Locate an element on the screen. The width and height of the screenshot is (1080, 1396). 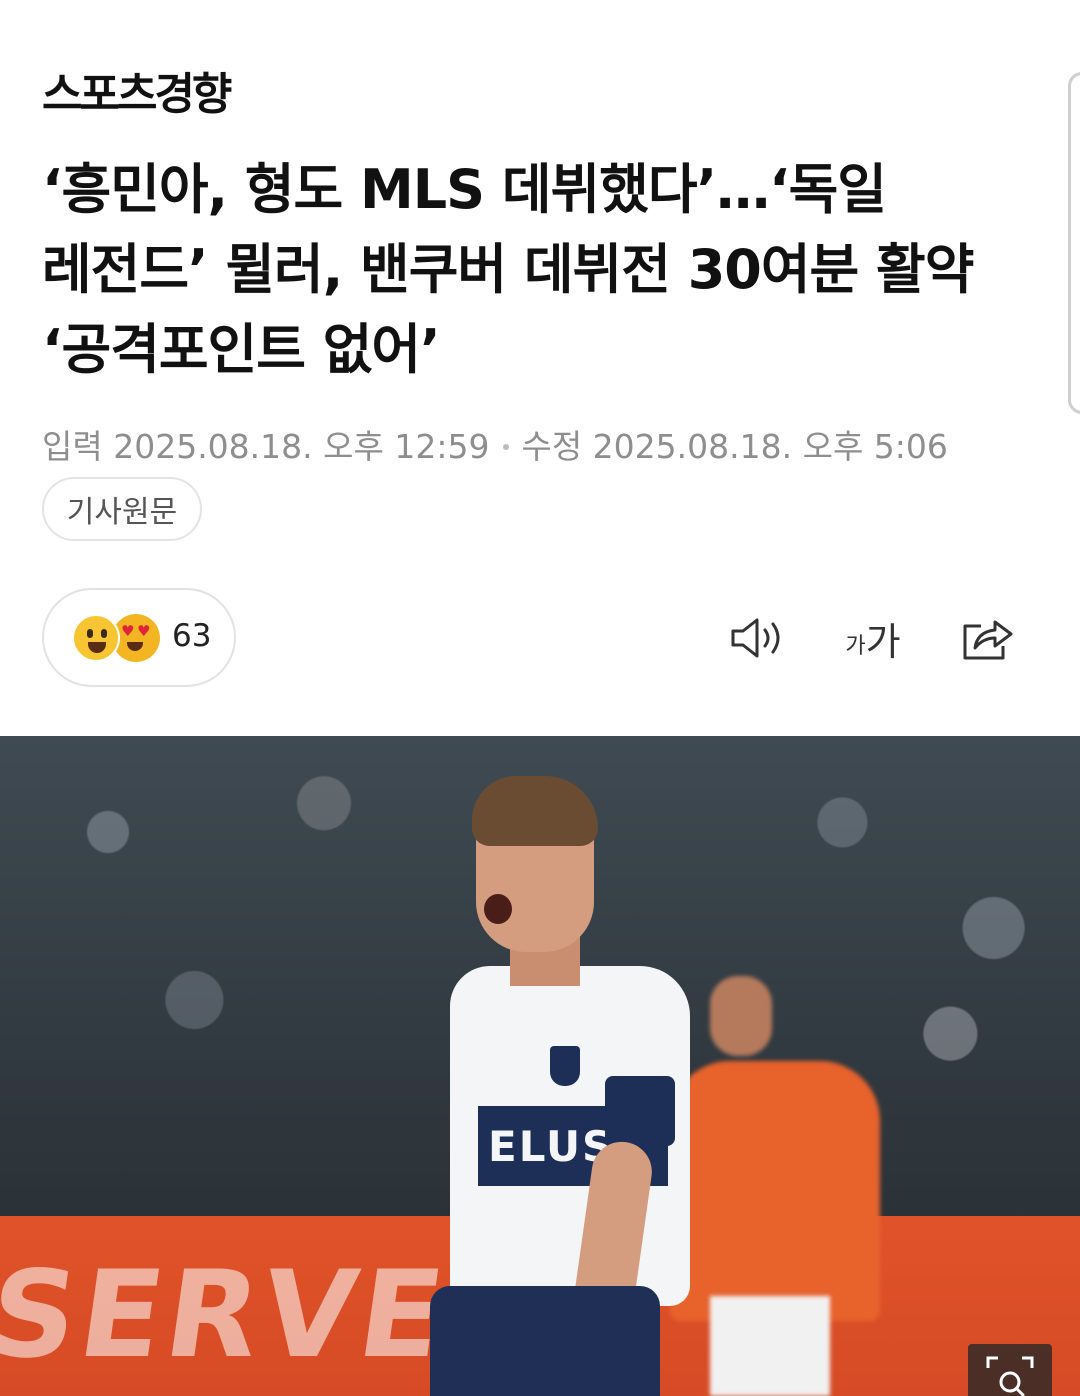
share-button is located at coordinates (987, 638).